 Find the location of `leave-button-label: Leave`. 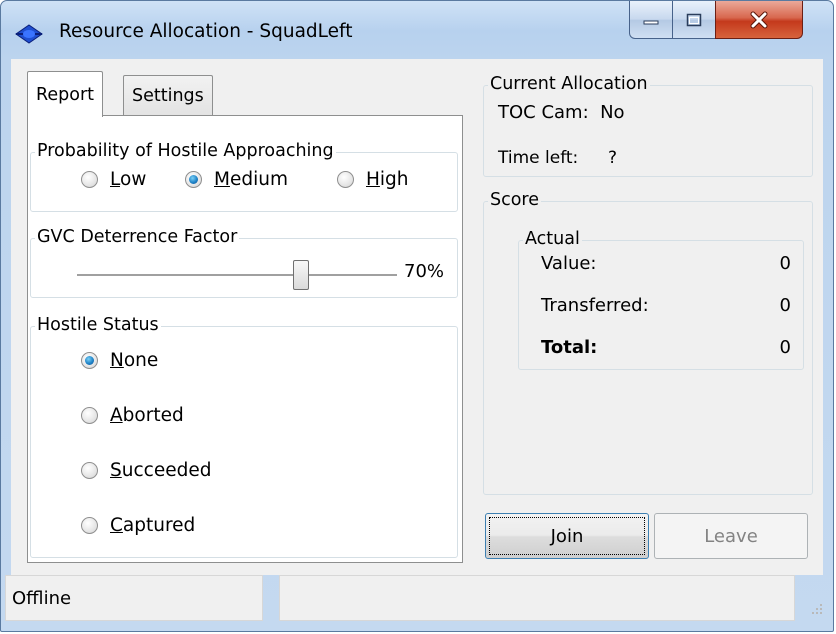

leave-button-label: Leave is located at coordinates (731, 536).